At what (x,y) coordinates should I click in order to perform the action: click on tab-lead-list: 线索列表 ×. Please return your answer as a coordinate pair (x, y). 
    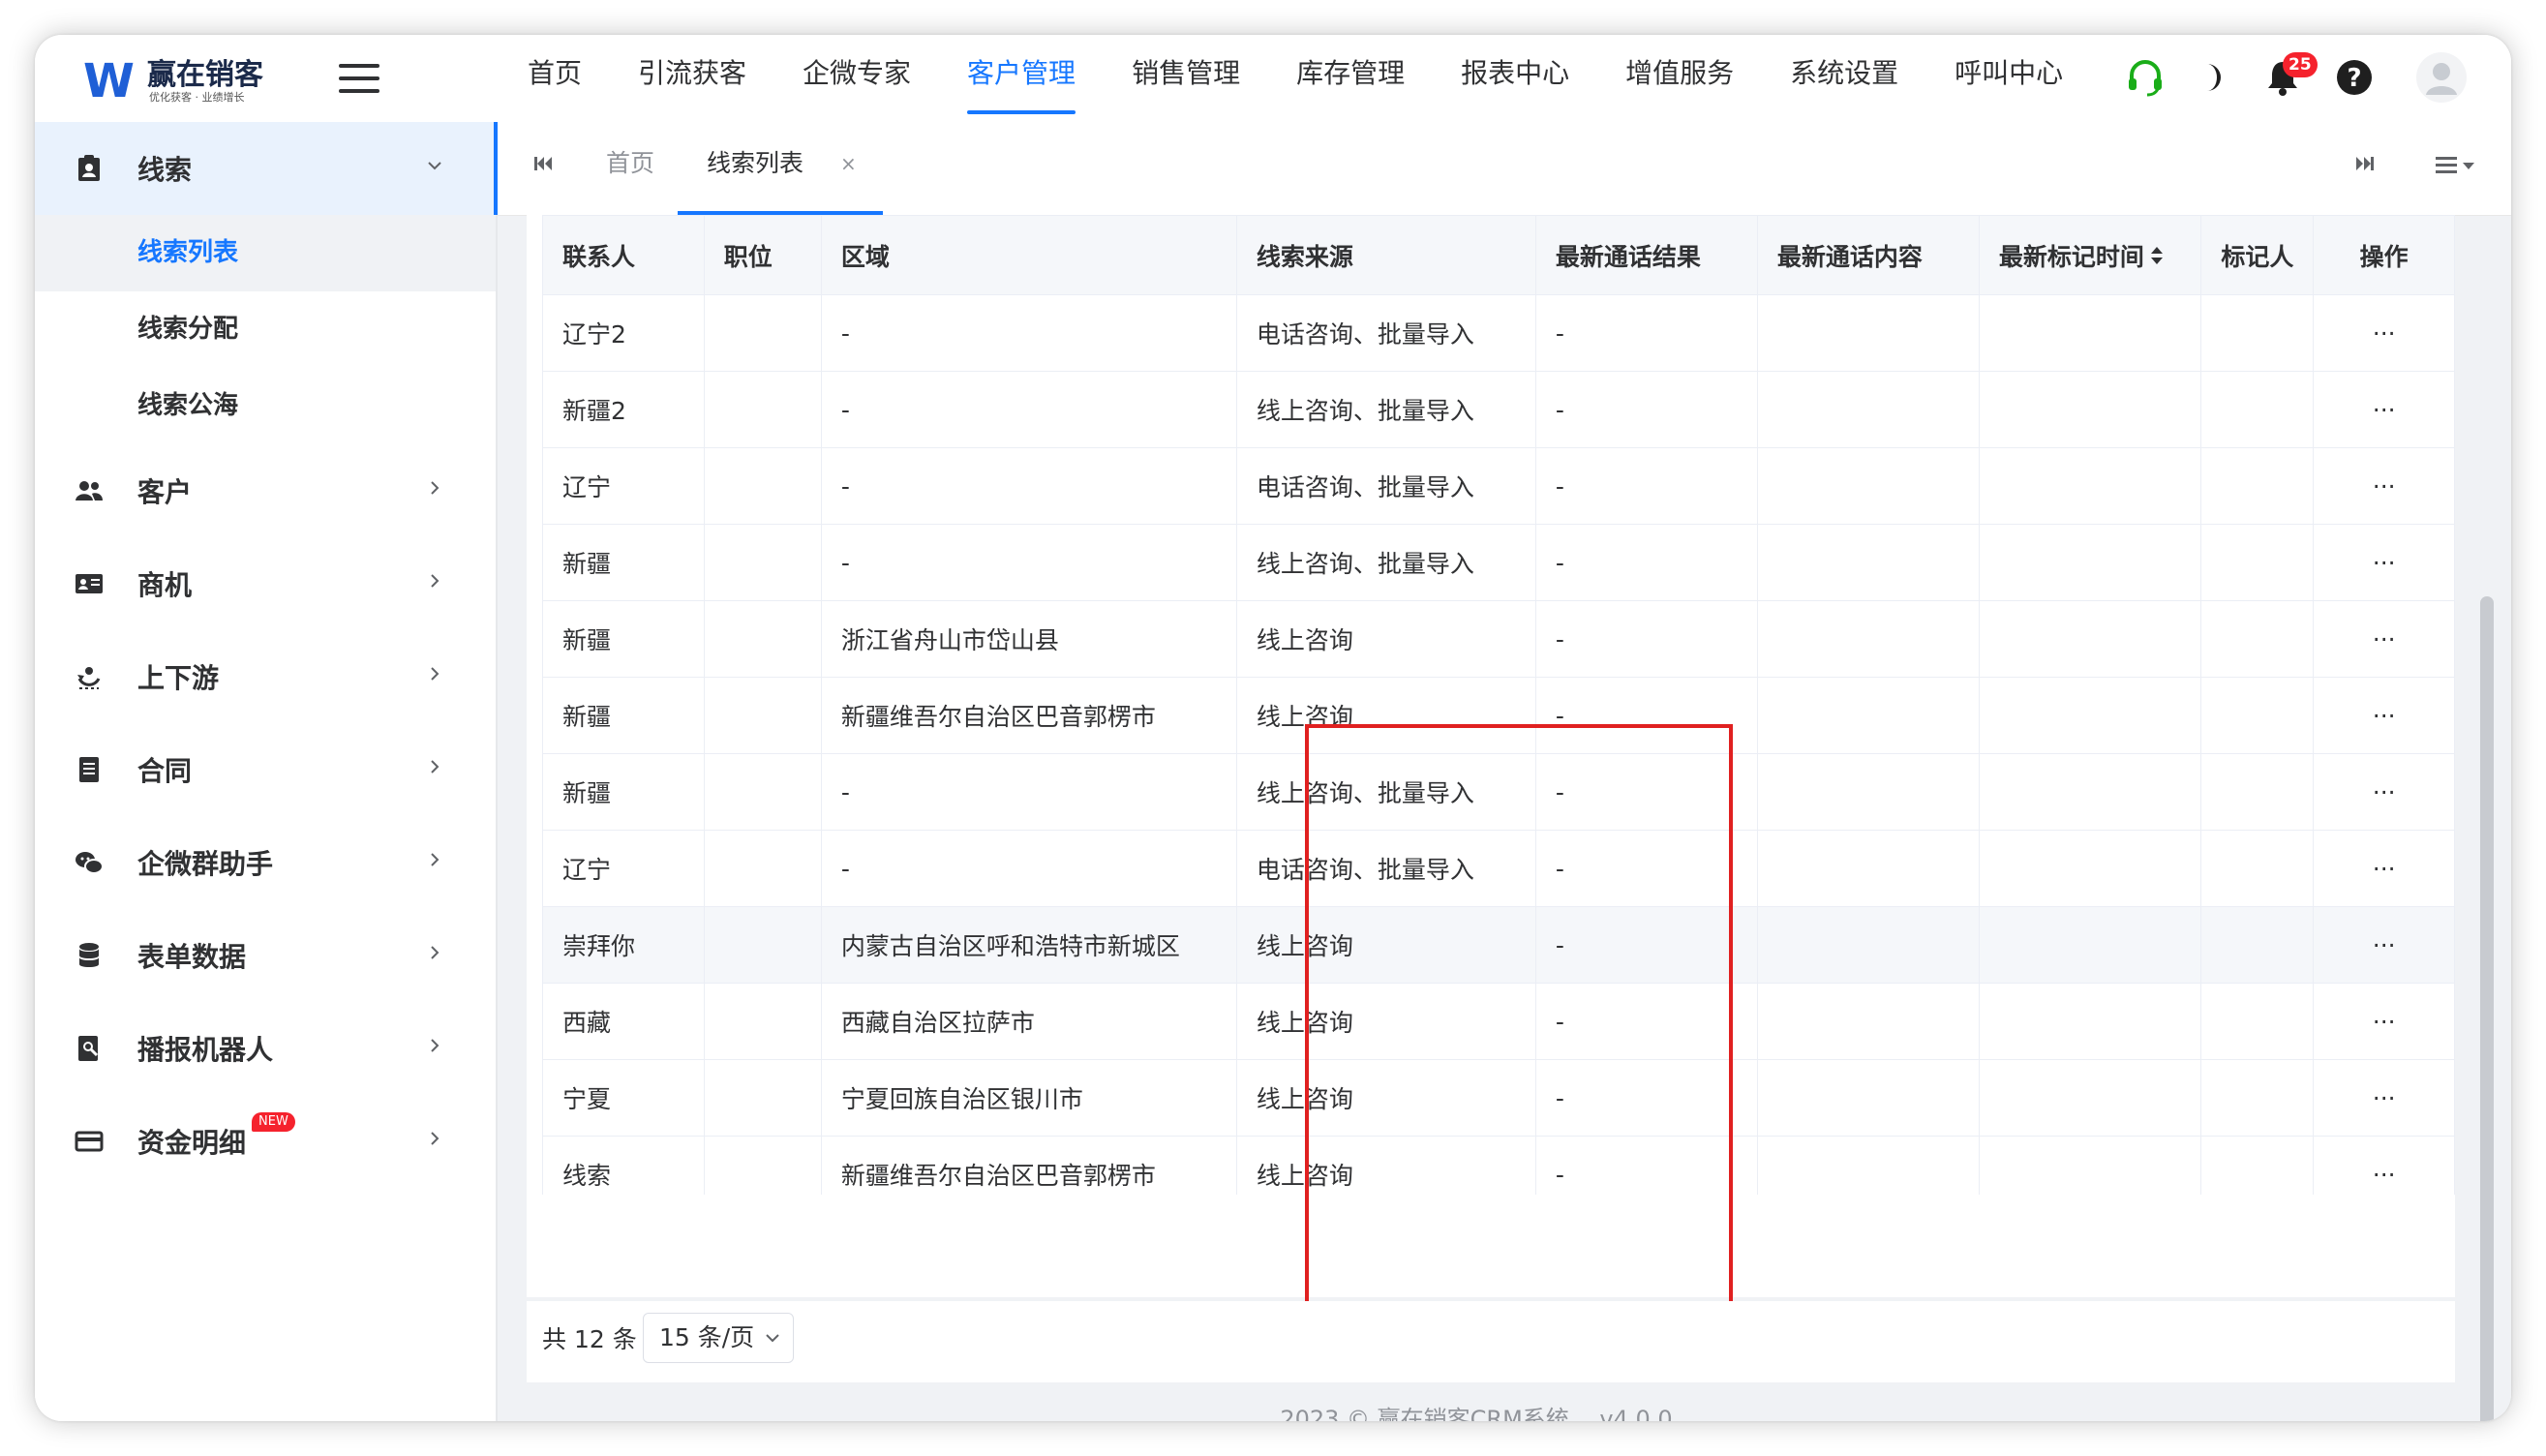
    Looking at the image, I should click on (780, 169).